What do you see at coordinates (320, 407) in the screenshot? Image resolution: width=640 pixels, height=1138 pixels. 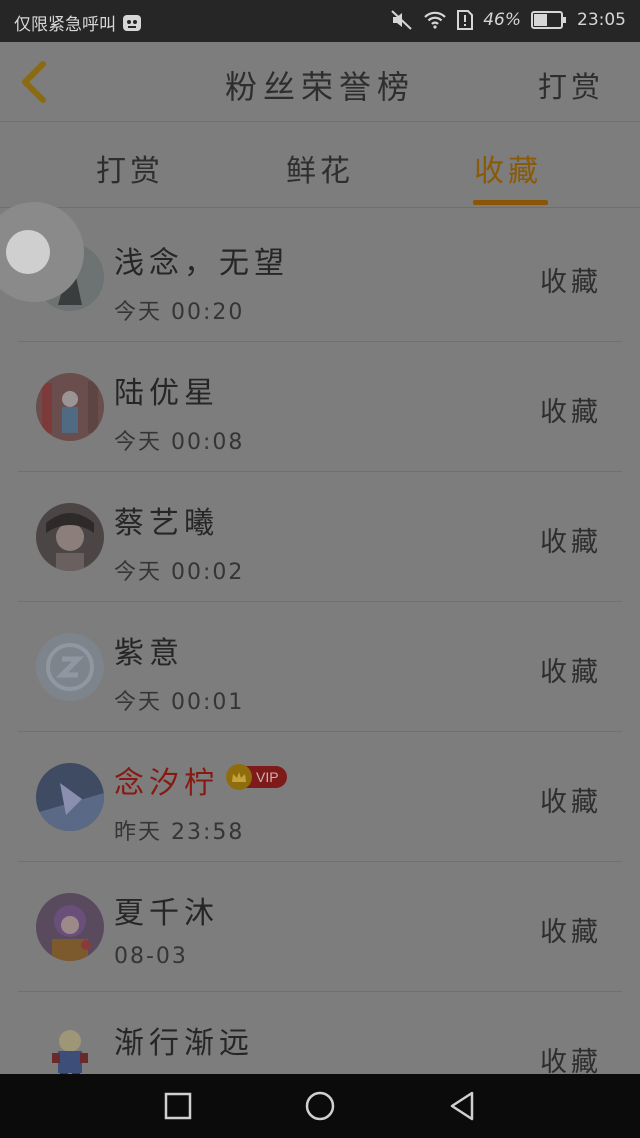 I see `list-item: 陆优星 今天 00:08 收藏` at bounding box center [320, 407].